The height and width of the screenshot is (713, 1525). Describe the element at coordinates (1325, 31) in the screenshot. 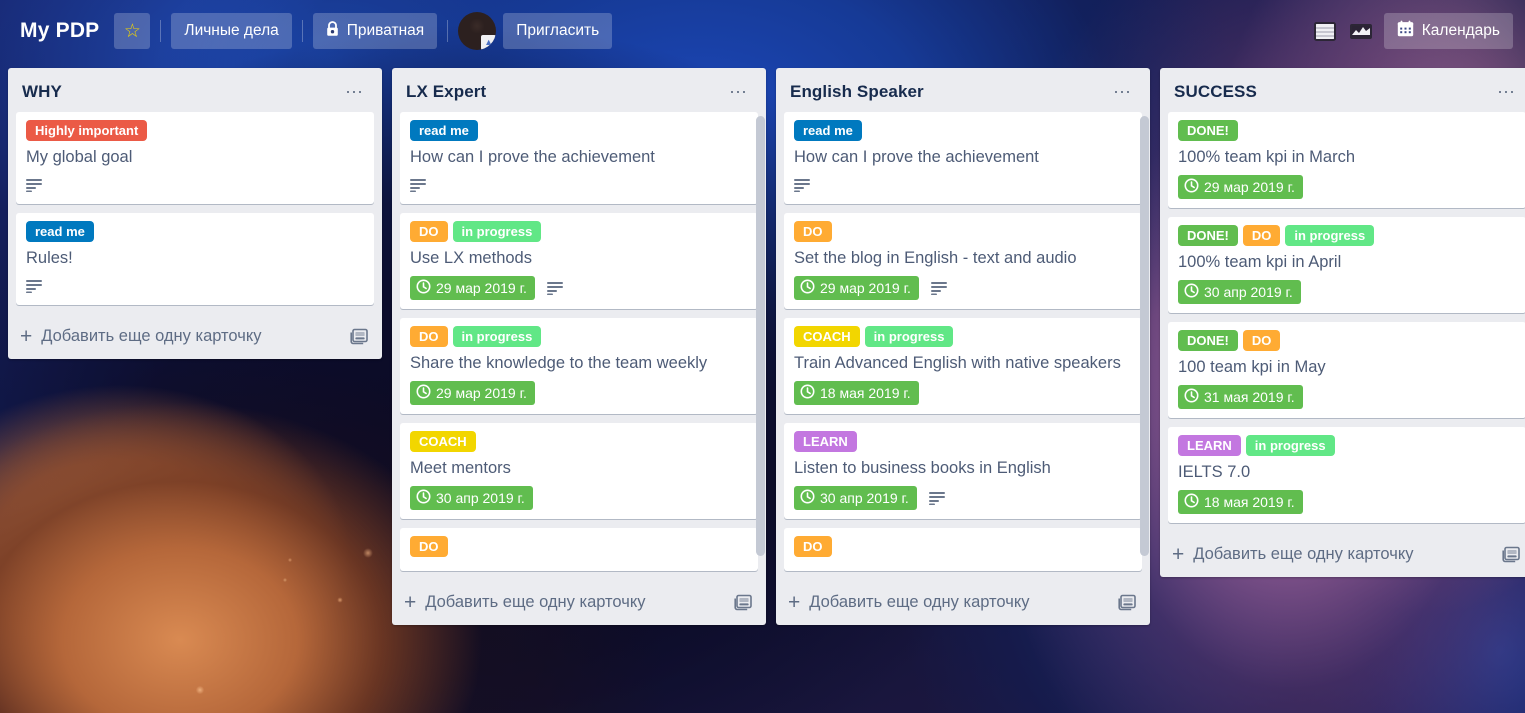

I see `board-view-icon` at that location.